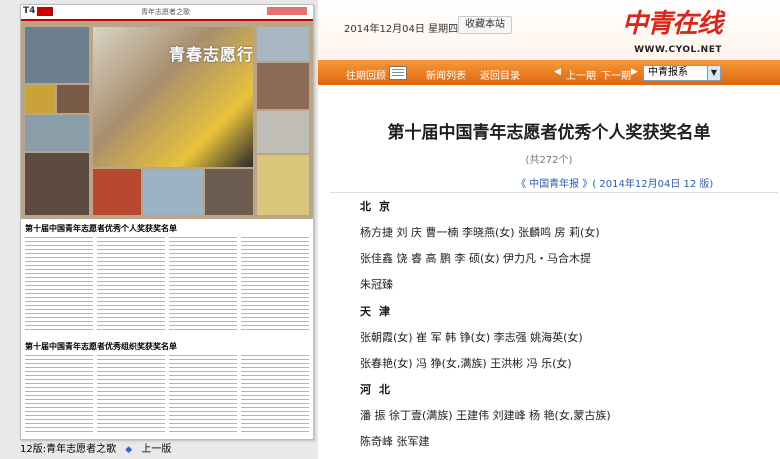  What do you see at coordinates (500, 74) in the screenshot?
I see `back-to-index-link: 返回目录` at bounding box center [500, 74].